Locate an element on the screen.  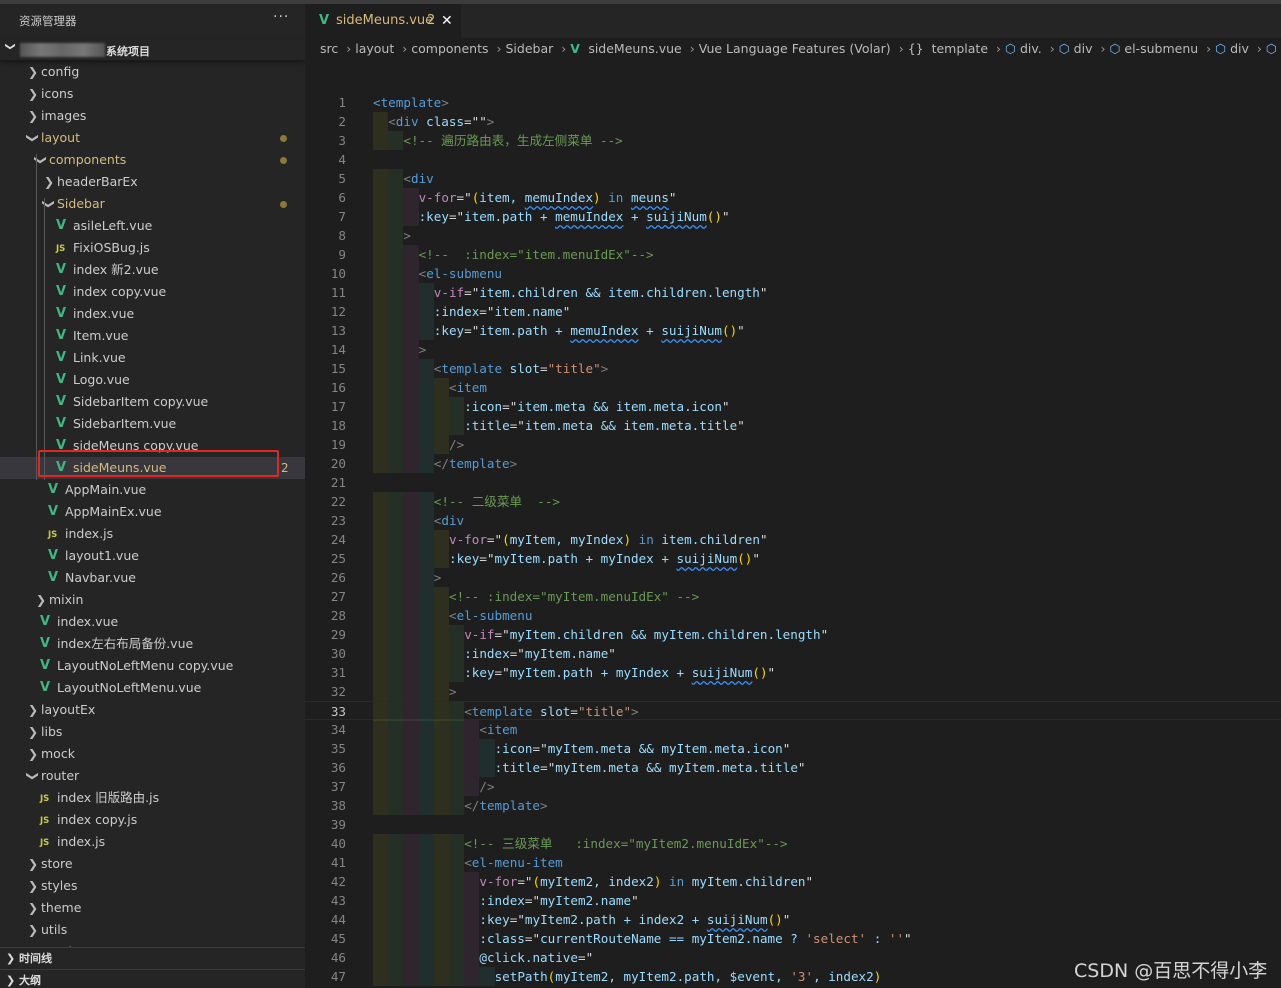
code-line: 9 <!-- :index="item.menuIdEx"--> is located at coordinates (793, 254).